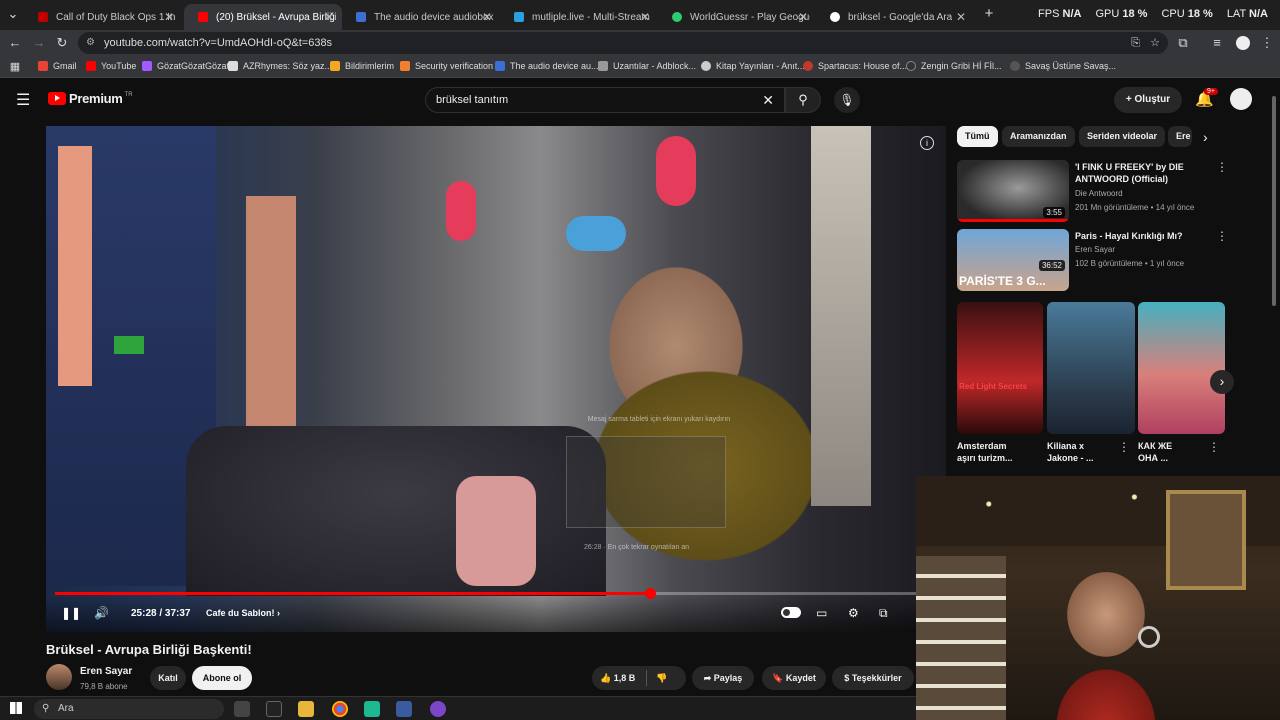 The height and width of the screenshot is (720, 1280). Describe the element at coordinates (306, 709) in the screenshot. I see `file-explorer-icon` at that location.